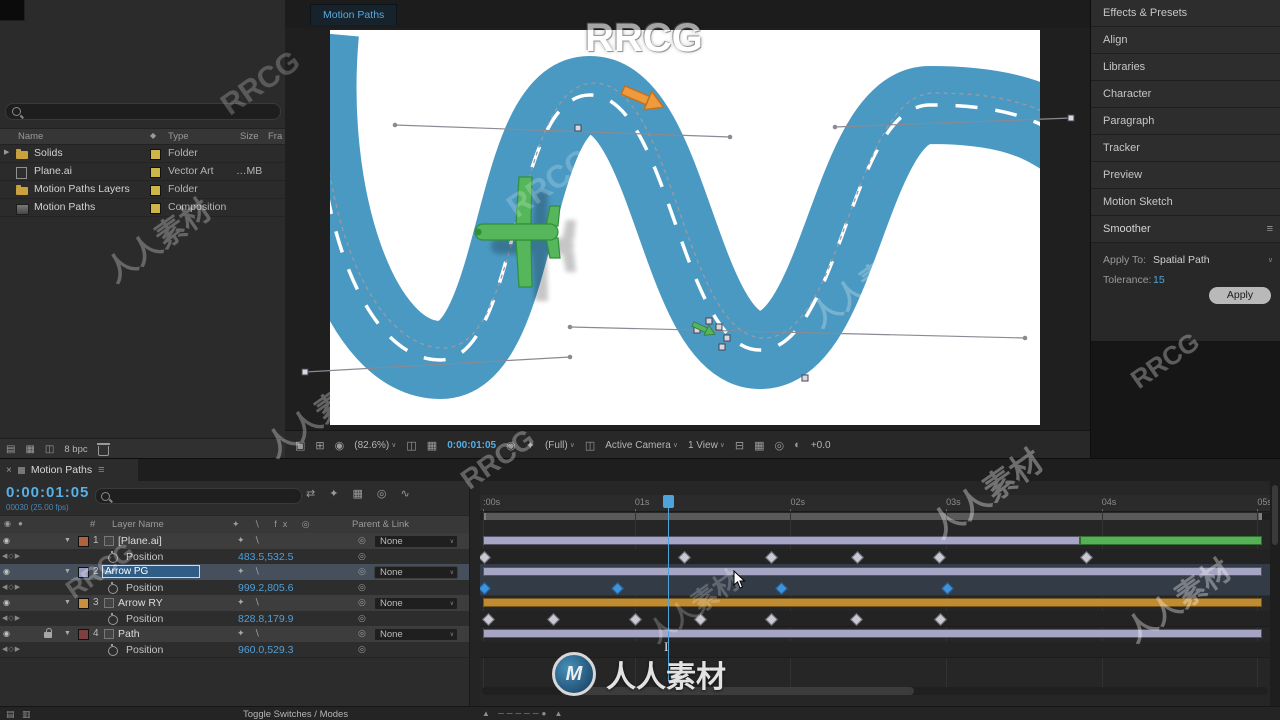 The height and width of the screenshot is (720, 1280). I want to click on ruler-tick: 04s, so click(1108, 505).